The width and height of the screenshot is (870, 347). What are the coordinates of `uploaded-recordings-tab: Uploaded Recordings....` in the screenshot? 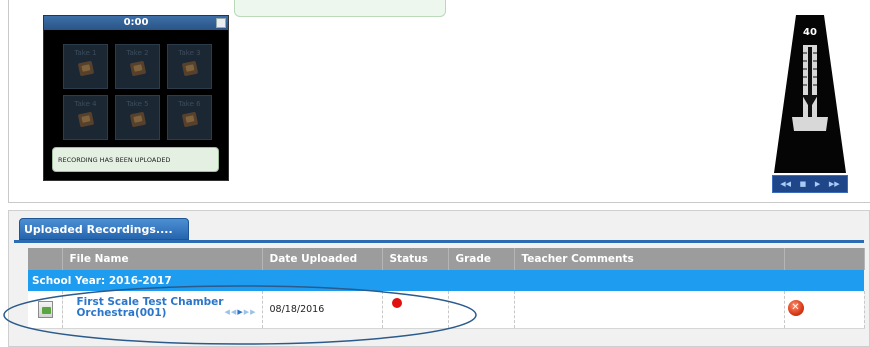 It's located at (104, 229).